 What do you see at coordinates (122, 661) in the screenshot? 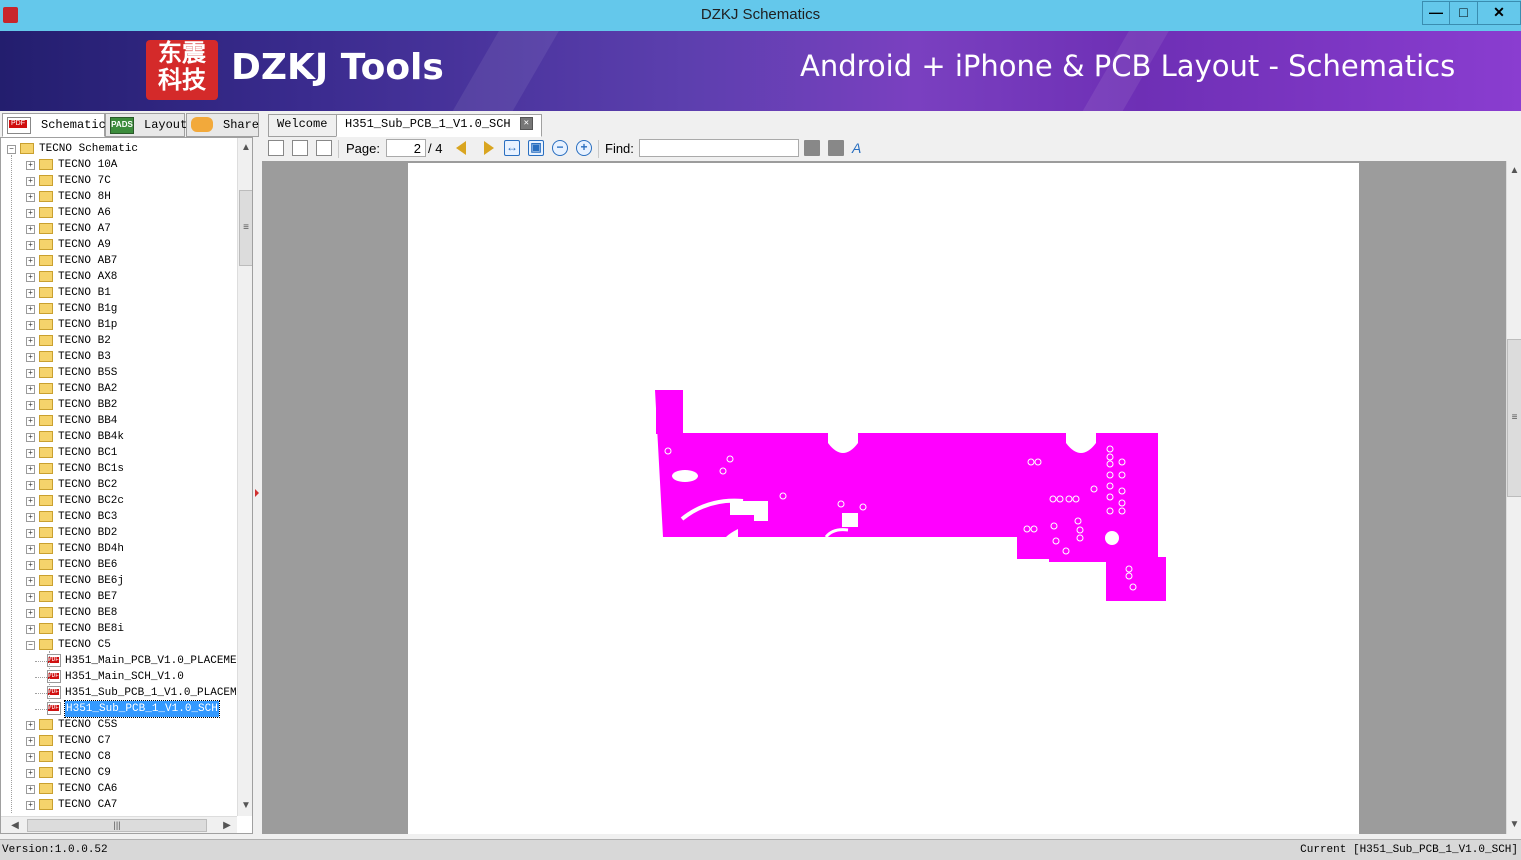
I see `tree-file-item: H351_Main_PCB_V1.0_PLACEMEN` at bounding box center [122, 661].